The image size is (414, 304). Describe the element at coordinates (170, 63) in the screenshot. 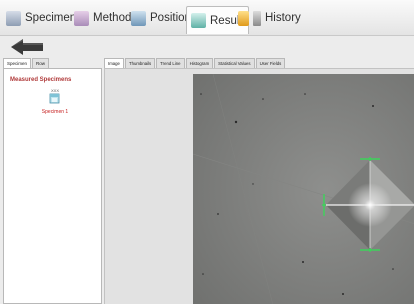

I see `tab-trend-line: Trend Line` at that location.